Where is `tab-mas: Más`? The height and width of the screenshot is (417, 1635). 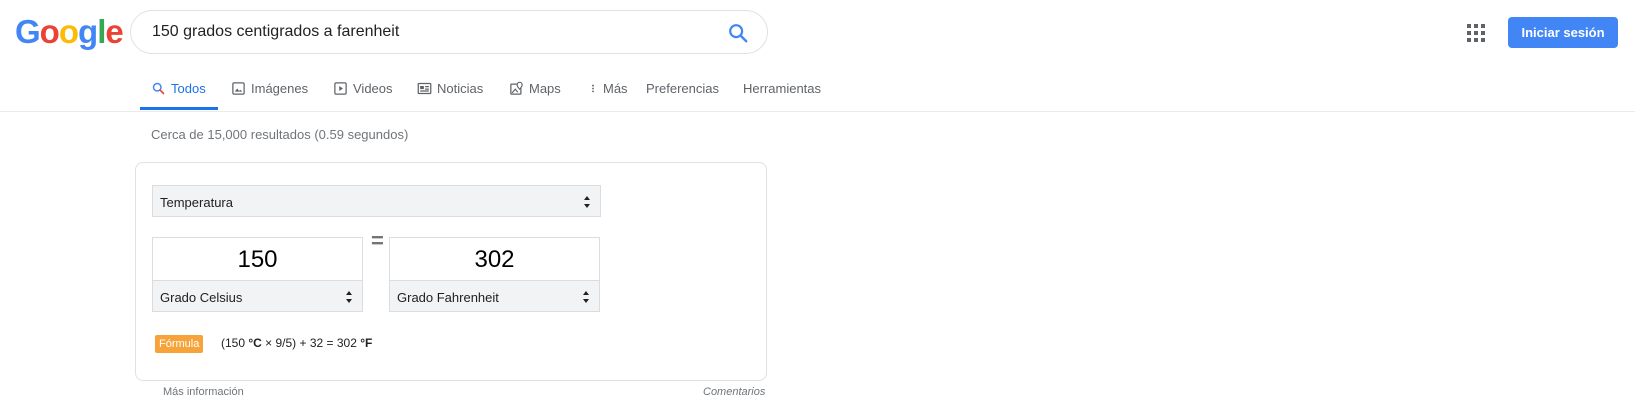 tab-mas: Más is located at coordinates (608, 88).